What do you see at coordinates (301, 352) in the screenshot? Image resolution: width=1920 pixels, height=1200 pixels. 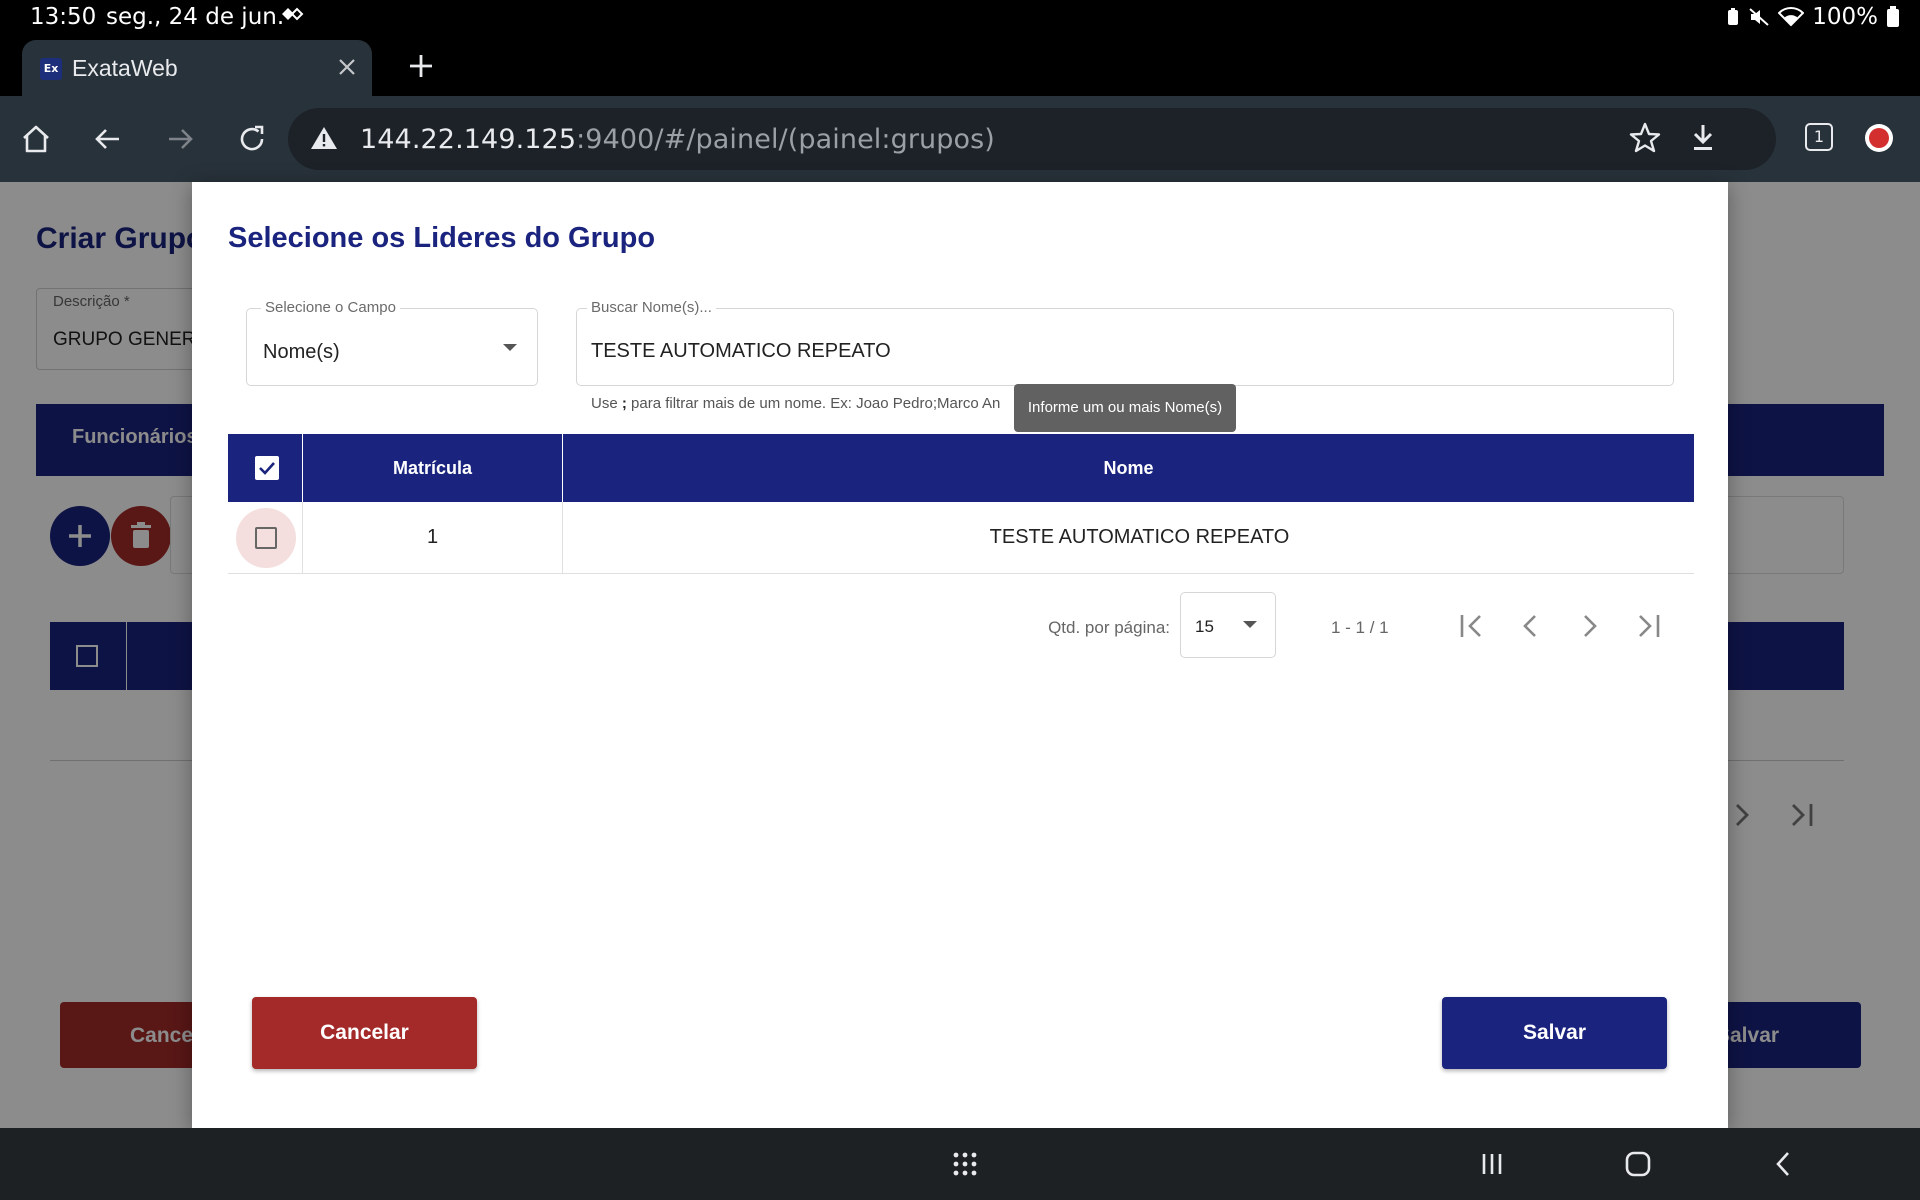 I see `field-select-value: Nome(s)` at bounding box center [301, 352].